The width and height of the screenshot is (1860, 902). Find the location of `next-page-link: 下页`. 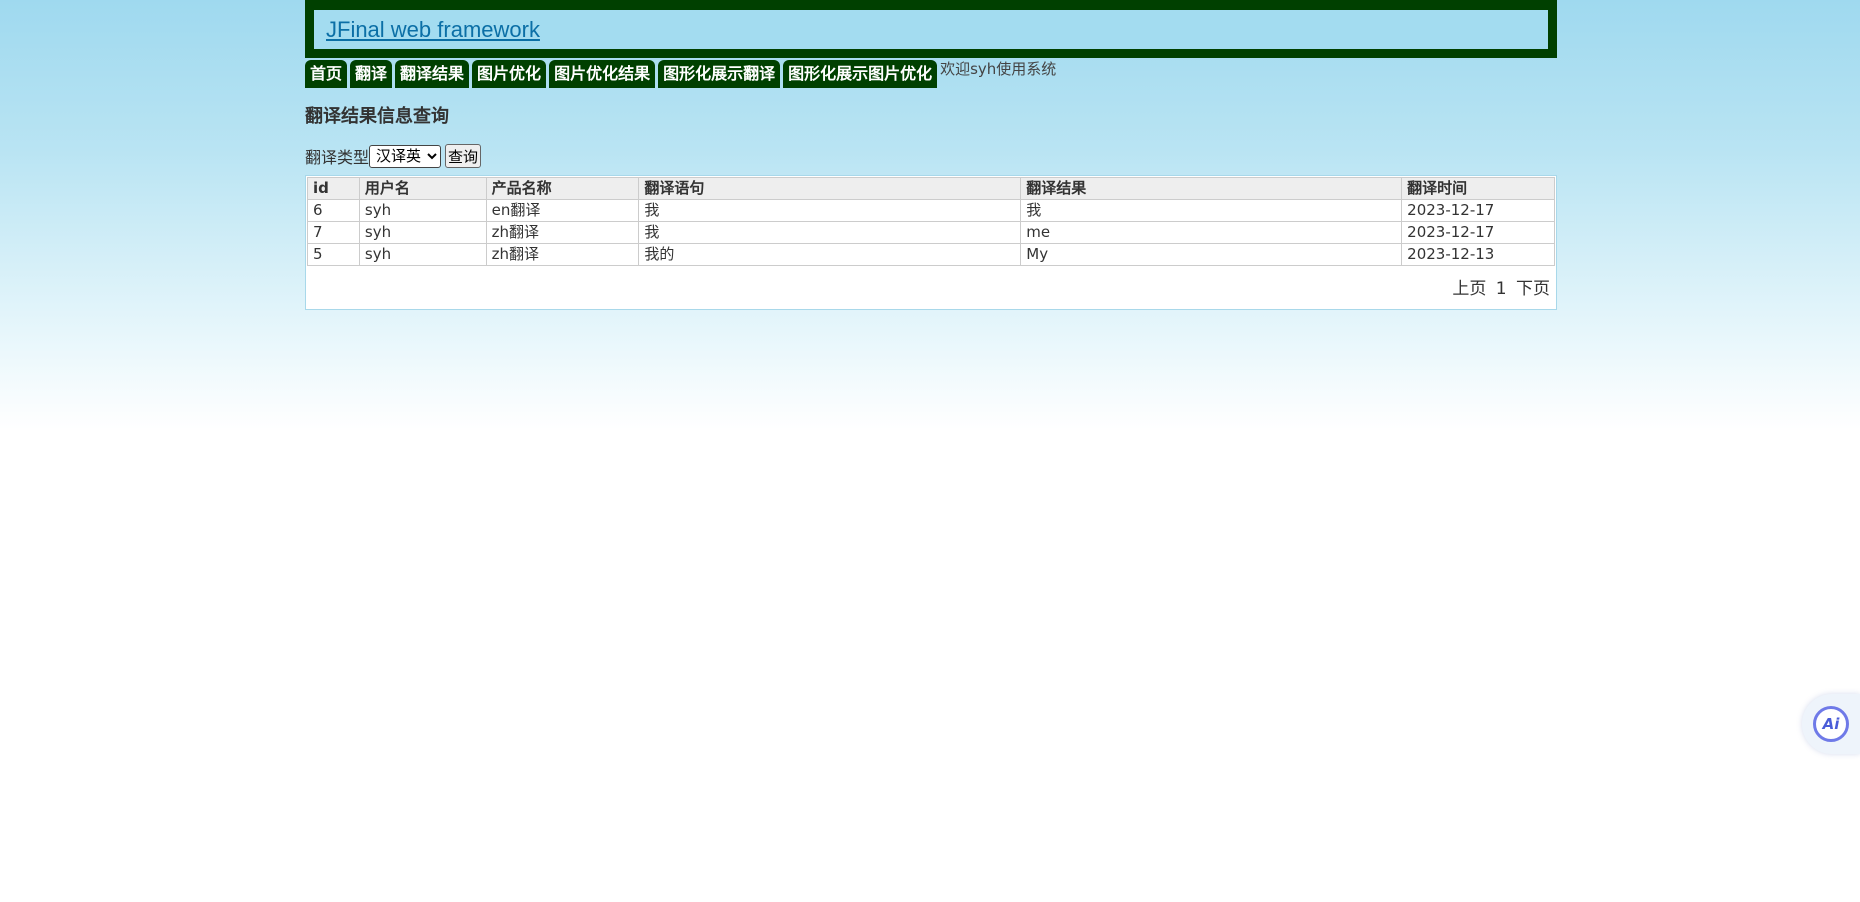

next-page-link: 下页 is located at coordinates (1533, 289).